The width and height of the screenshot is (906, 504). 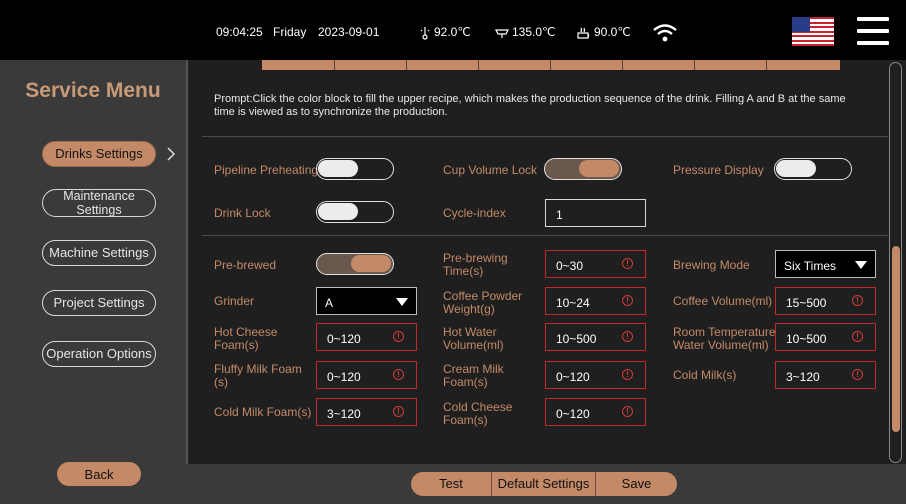 I want to click on cream-milk-foam-label: Cream Milk Foam(s), so click(x=473, y=375).